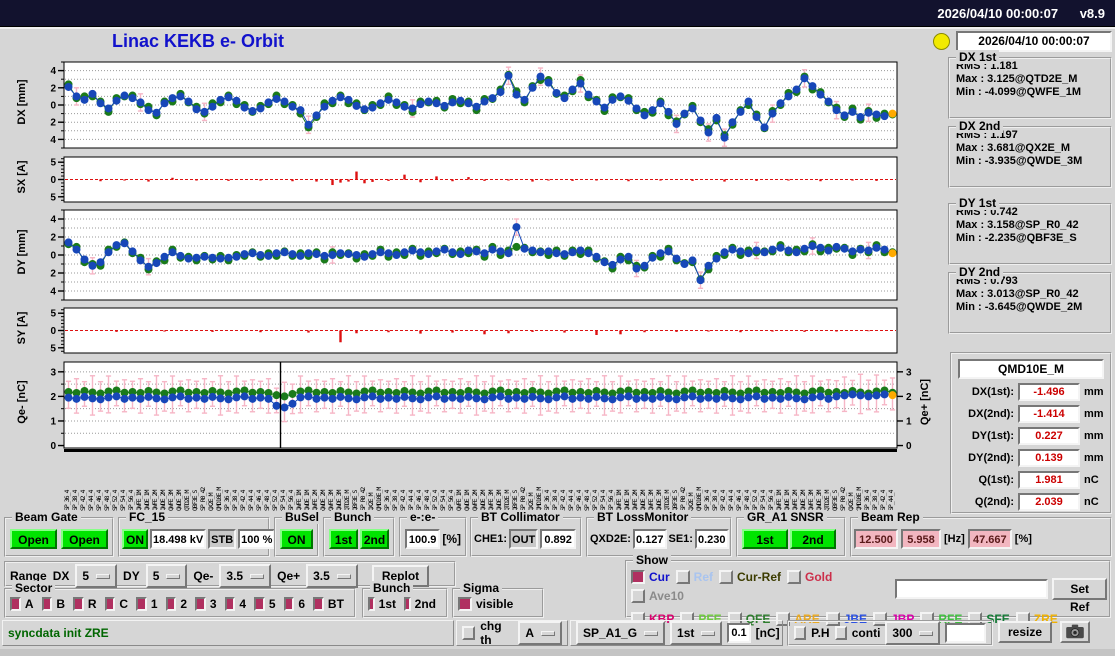  Describe the element at coordinates (487, 183) in the screenshot. I see `plot-sxa: 5 0 -5` at that location.